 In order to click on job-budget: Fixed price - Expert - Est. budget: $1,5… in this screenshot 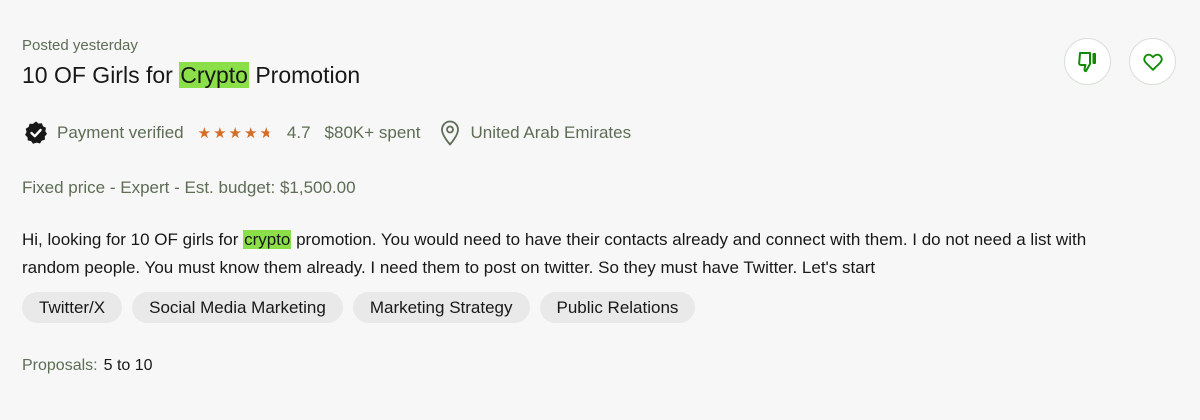, I will do `click(189, 187)`.